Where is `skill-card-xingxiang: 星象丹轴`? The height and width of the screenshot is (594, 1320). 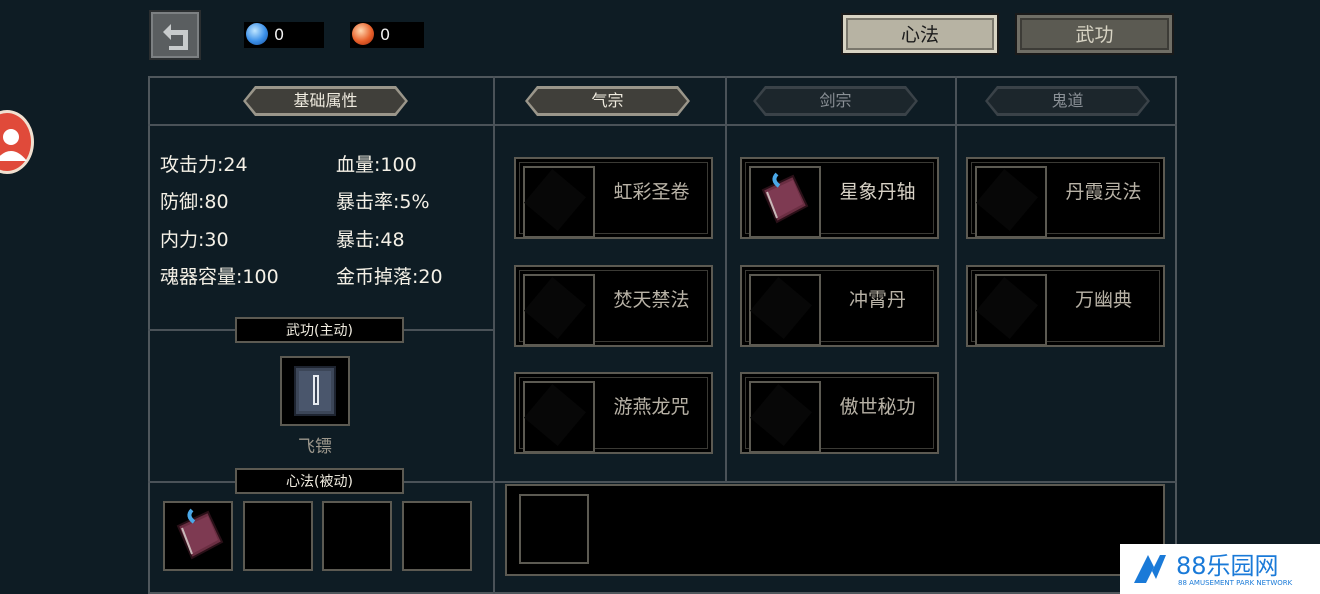 skill-card-xingxiang: 星象丹轴 is located at coordinates (839, 198).